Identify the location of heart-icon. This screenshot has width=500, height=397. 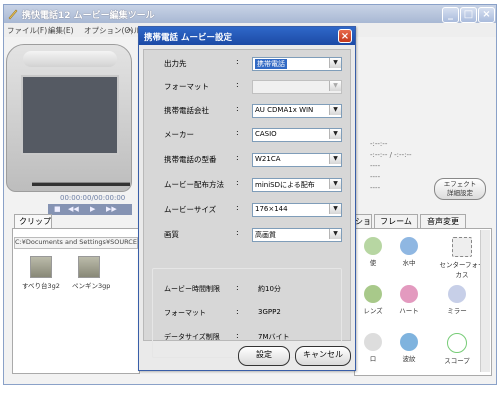
(409, 294).